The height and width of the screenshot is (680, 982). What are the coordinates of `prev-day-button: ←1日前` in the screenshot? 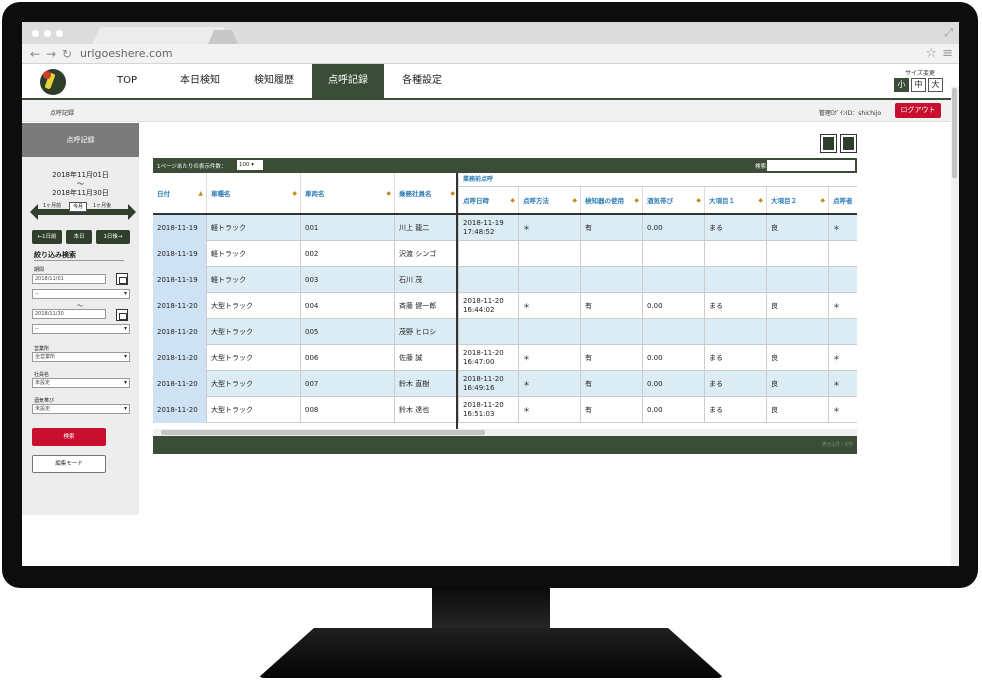 It's located at (47, 237).